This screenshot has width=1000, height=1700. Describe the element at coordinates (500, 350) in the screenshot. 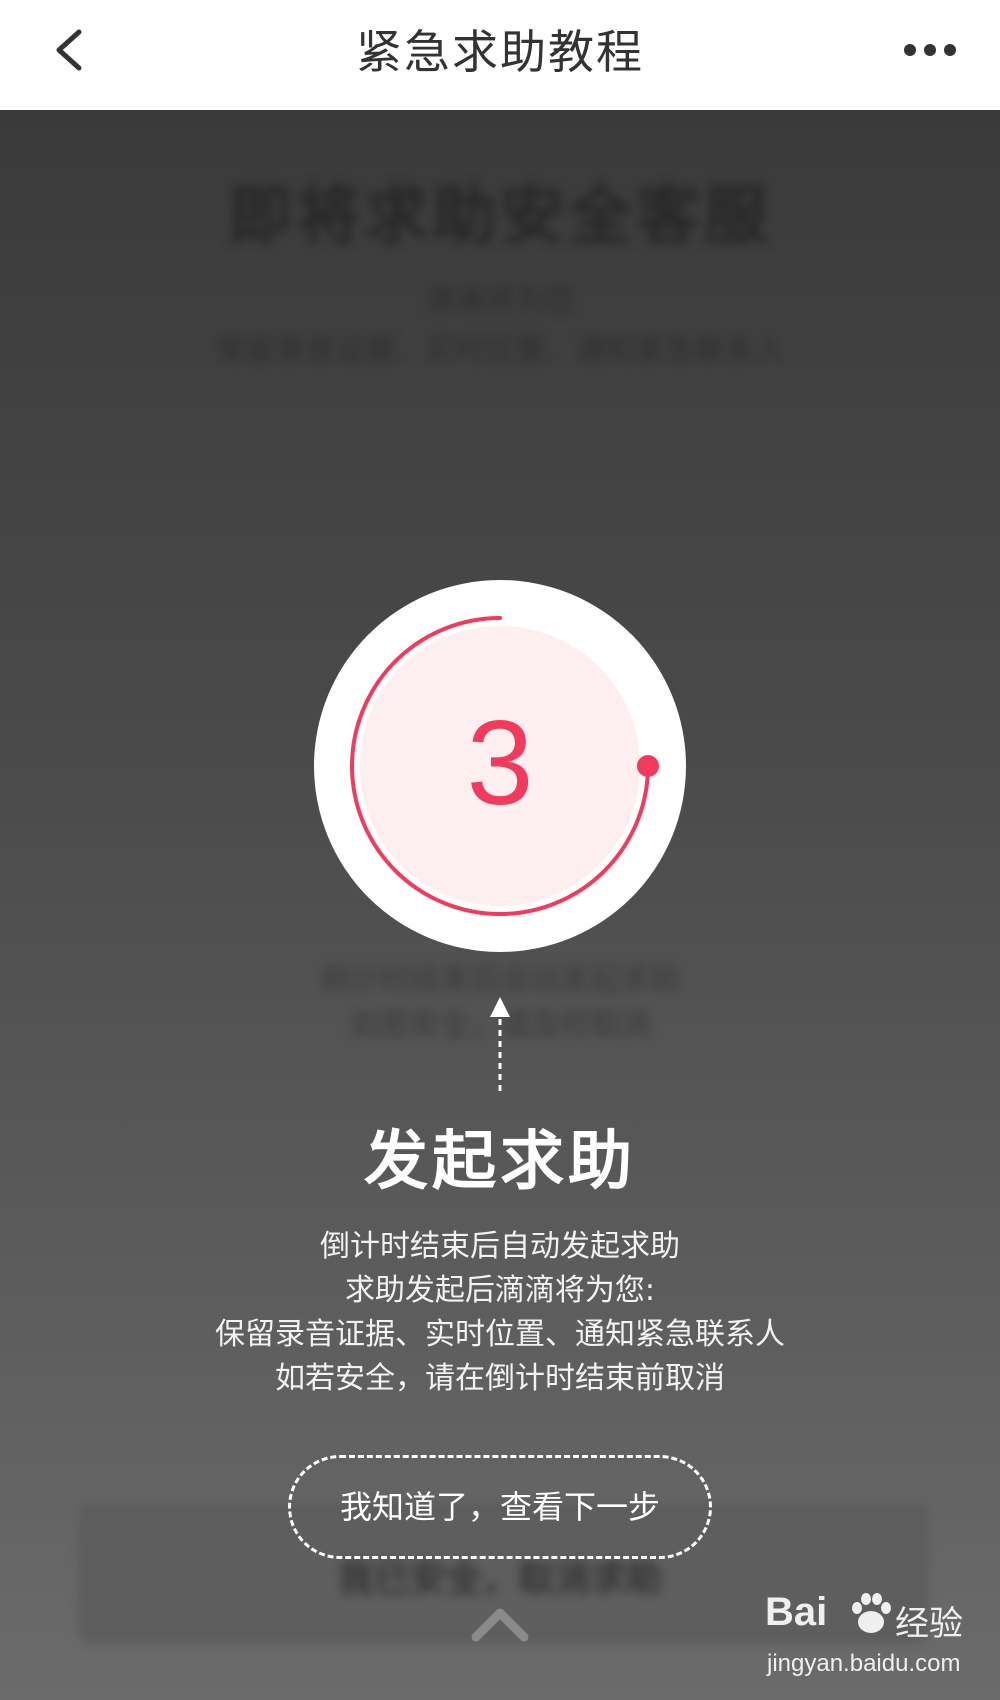

I see `bg-subtitle-line2: 保留录音证据、实时位置、通知紧急联系人` at that location.